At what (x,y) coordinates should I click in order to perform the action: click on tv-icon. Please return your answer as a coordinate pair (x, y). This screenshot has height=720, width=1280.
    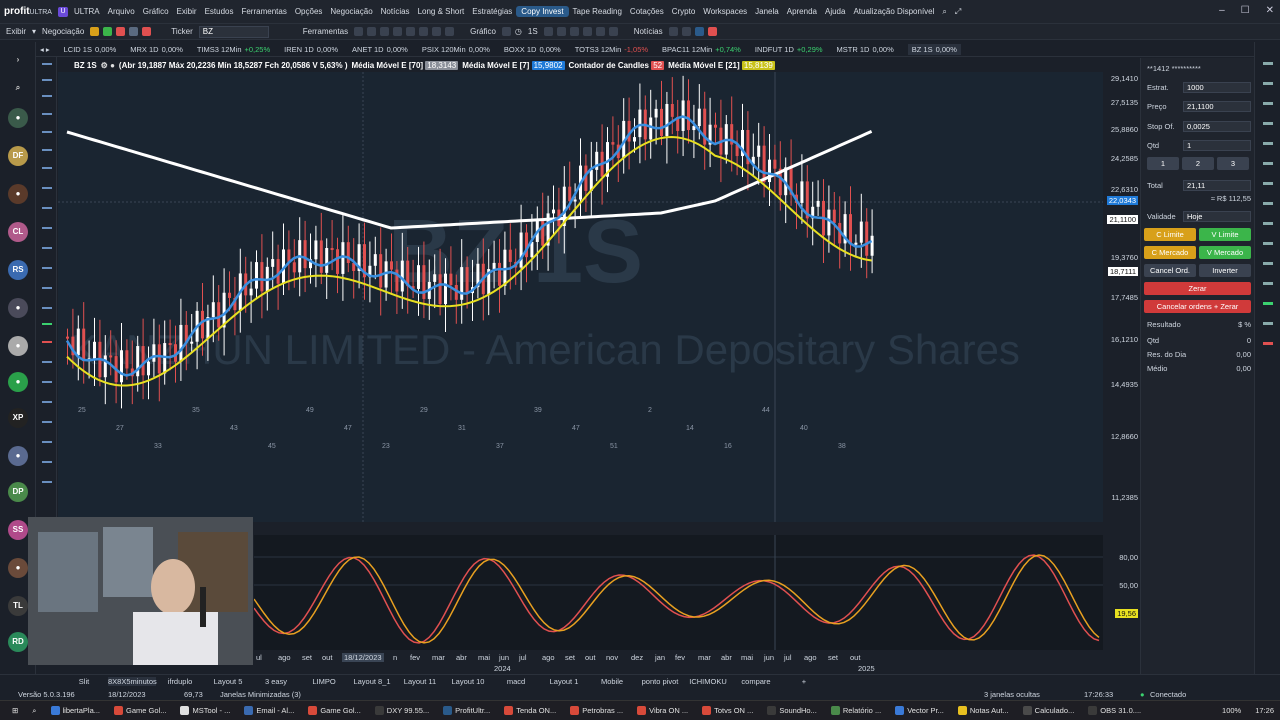
    Looking at the image, I should click on (699, 31).